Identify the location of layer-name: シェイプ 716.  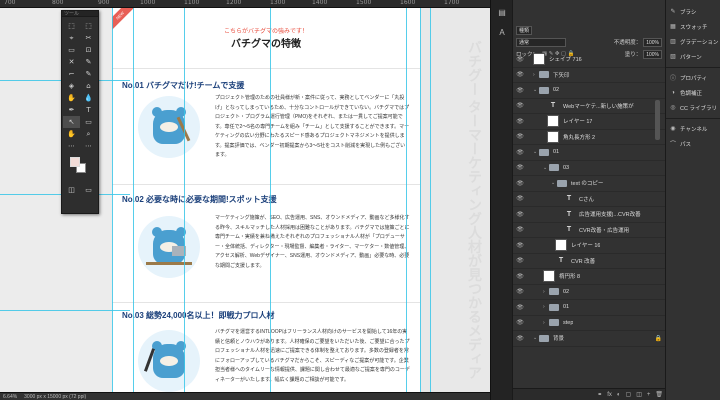
(565, 59).